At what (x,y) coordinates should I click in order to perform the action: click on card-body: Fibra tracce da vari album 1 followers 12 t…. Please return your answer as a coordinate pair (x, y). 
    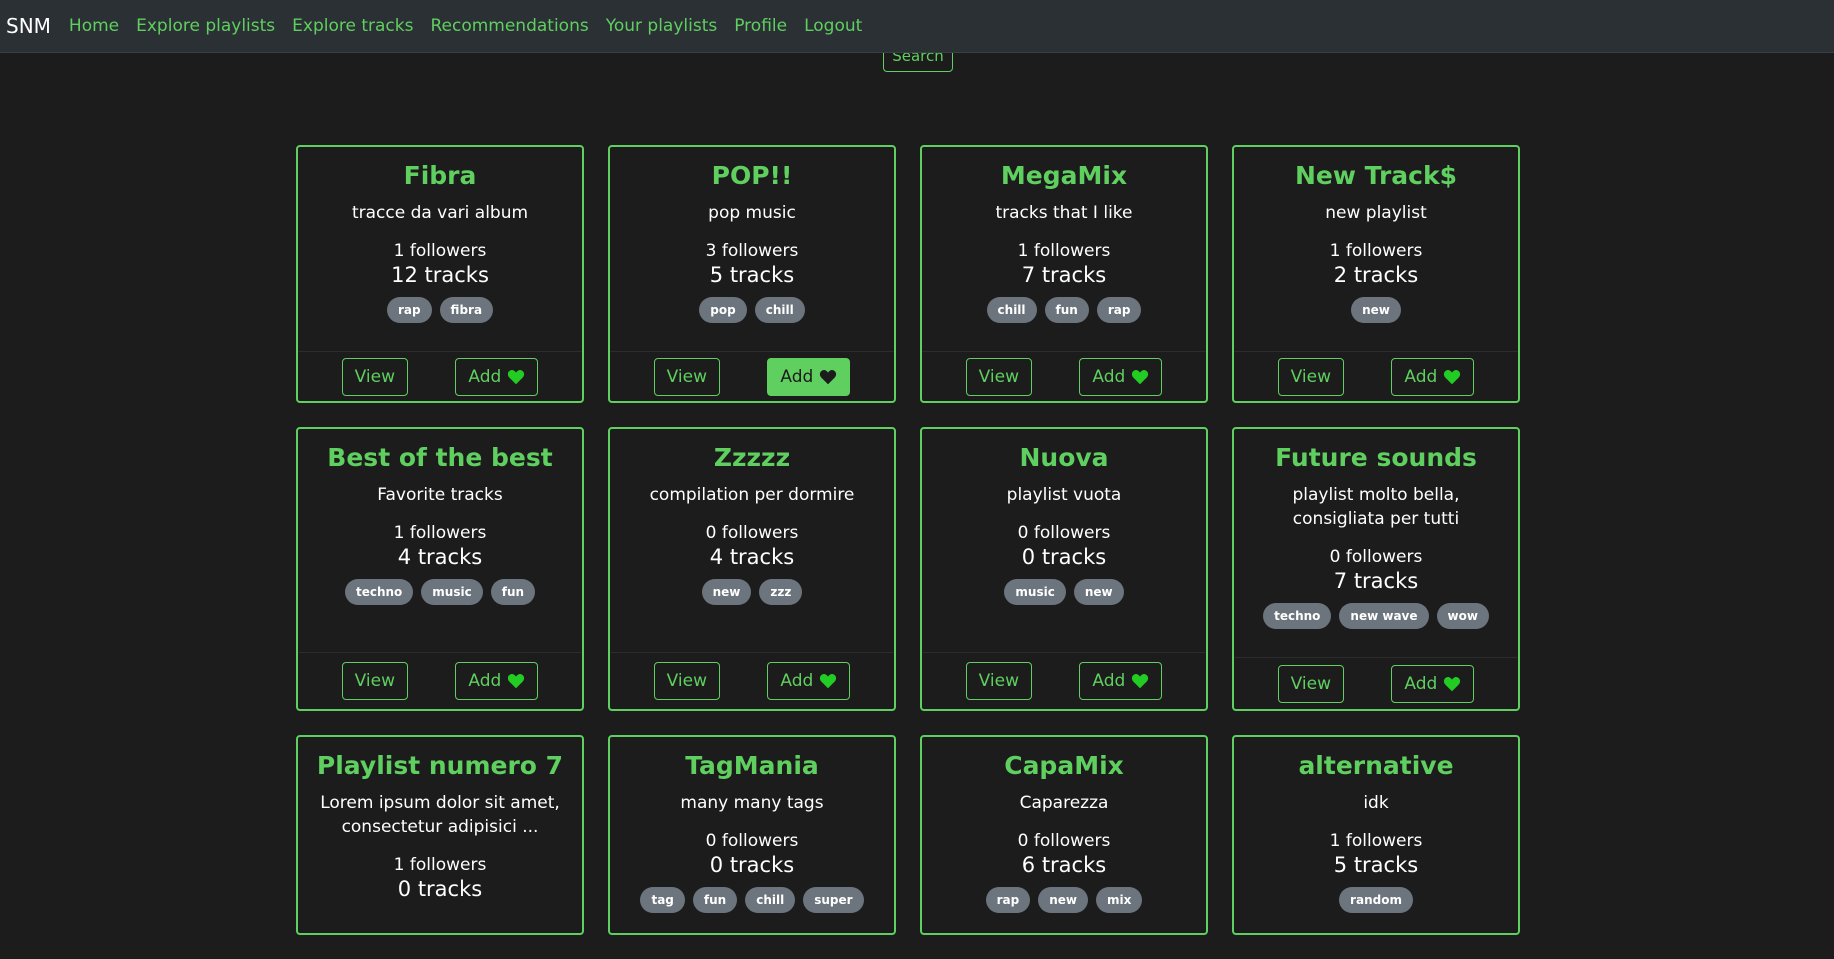
    Looking at the image, I should click on (440, 235).